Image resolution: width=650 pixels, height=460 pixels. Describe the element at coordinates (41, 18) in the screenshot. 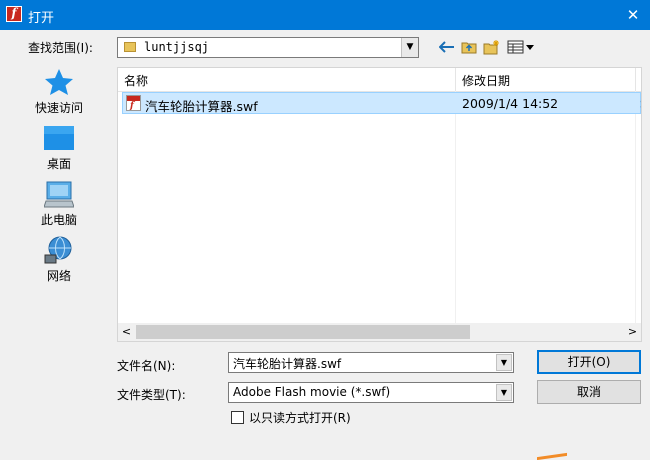

I see `window-title: 打开` at that location.